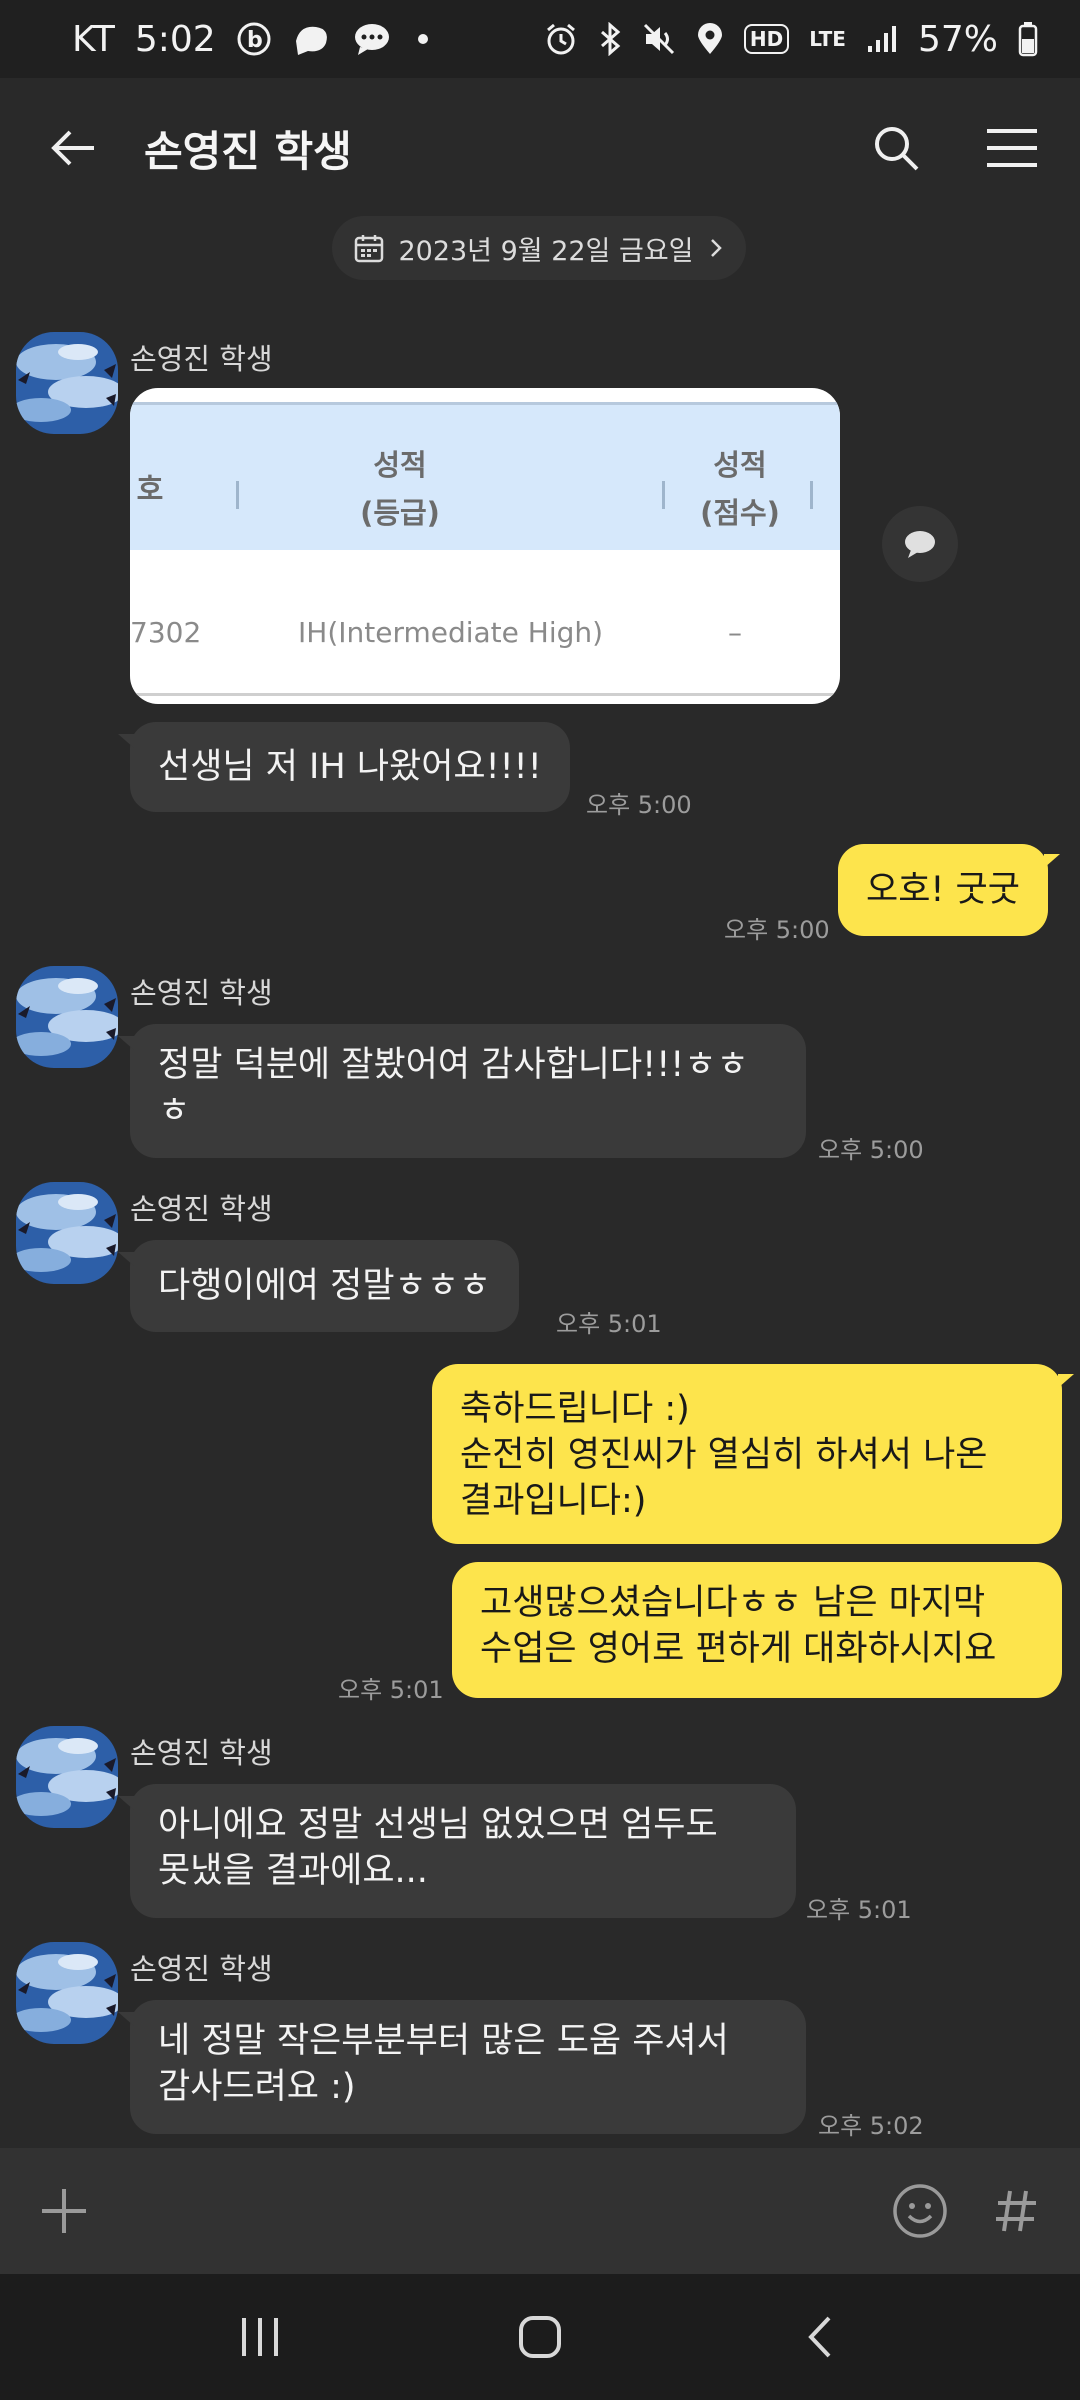 This screenshot has height=2400, width=1080. What do you see at coordinates (766, 39) in the screenshot?
I see `hd-voice-icon: HD` at bounding box center [766, 39].